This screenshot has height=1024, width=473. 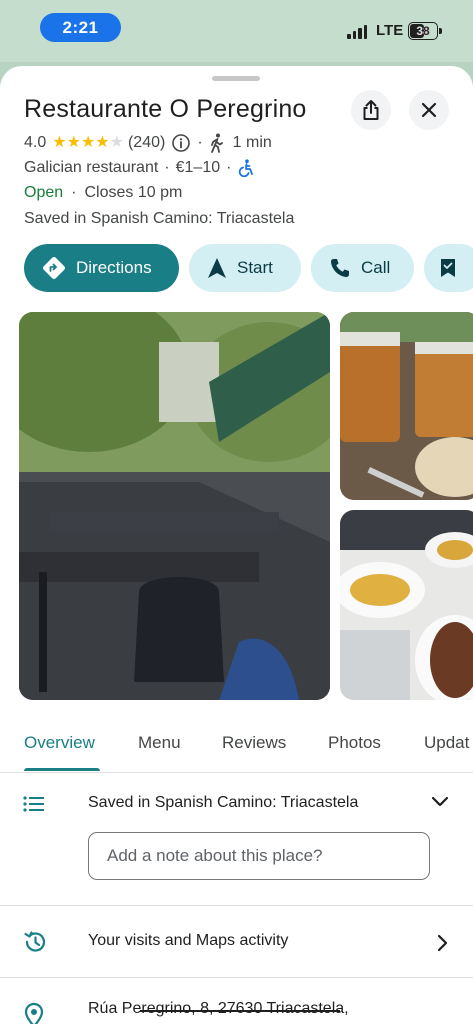 I want to click on status-bar: 2:21 LTE 38, so click(x=236, y=31).